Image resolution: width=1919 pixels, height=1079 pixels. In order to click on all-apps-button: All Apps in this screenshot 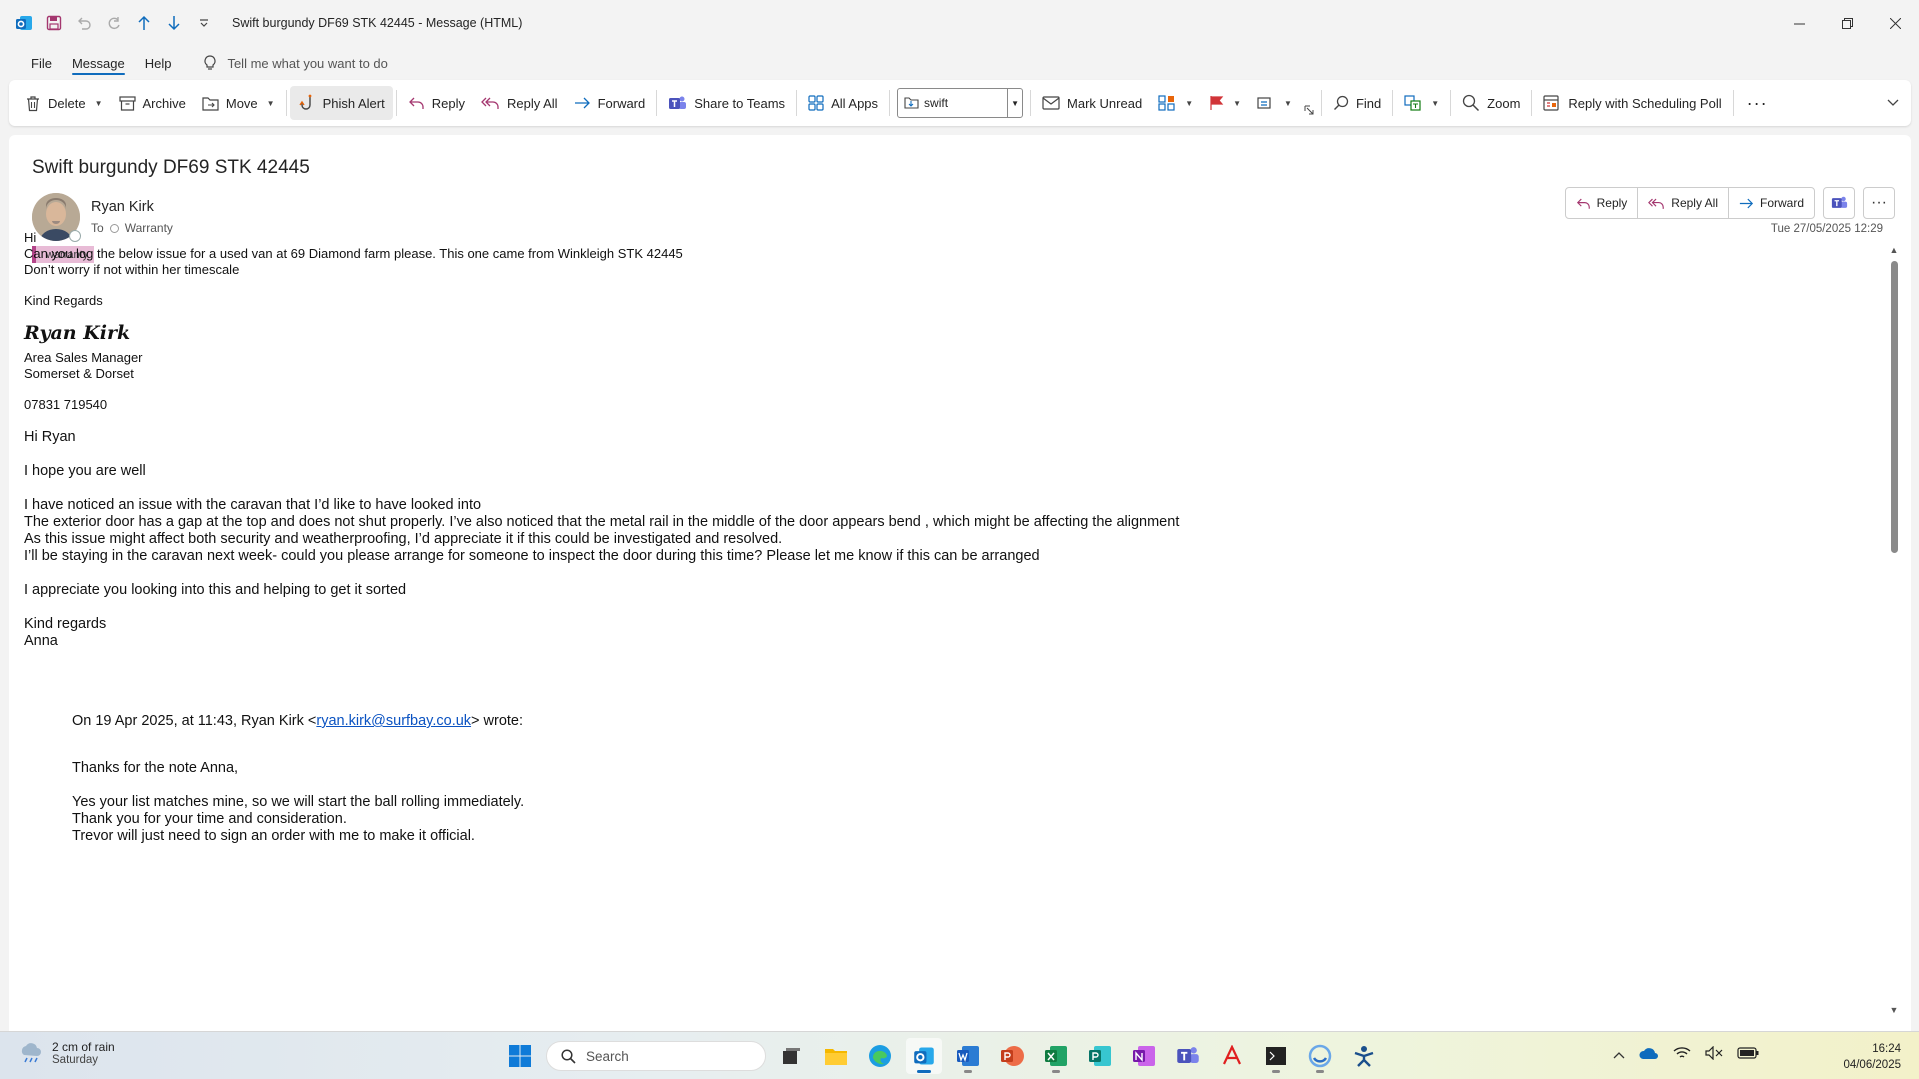, I will do `click(843, 103)`.